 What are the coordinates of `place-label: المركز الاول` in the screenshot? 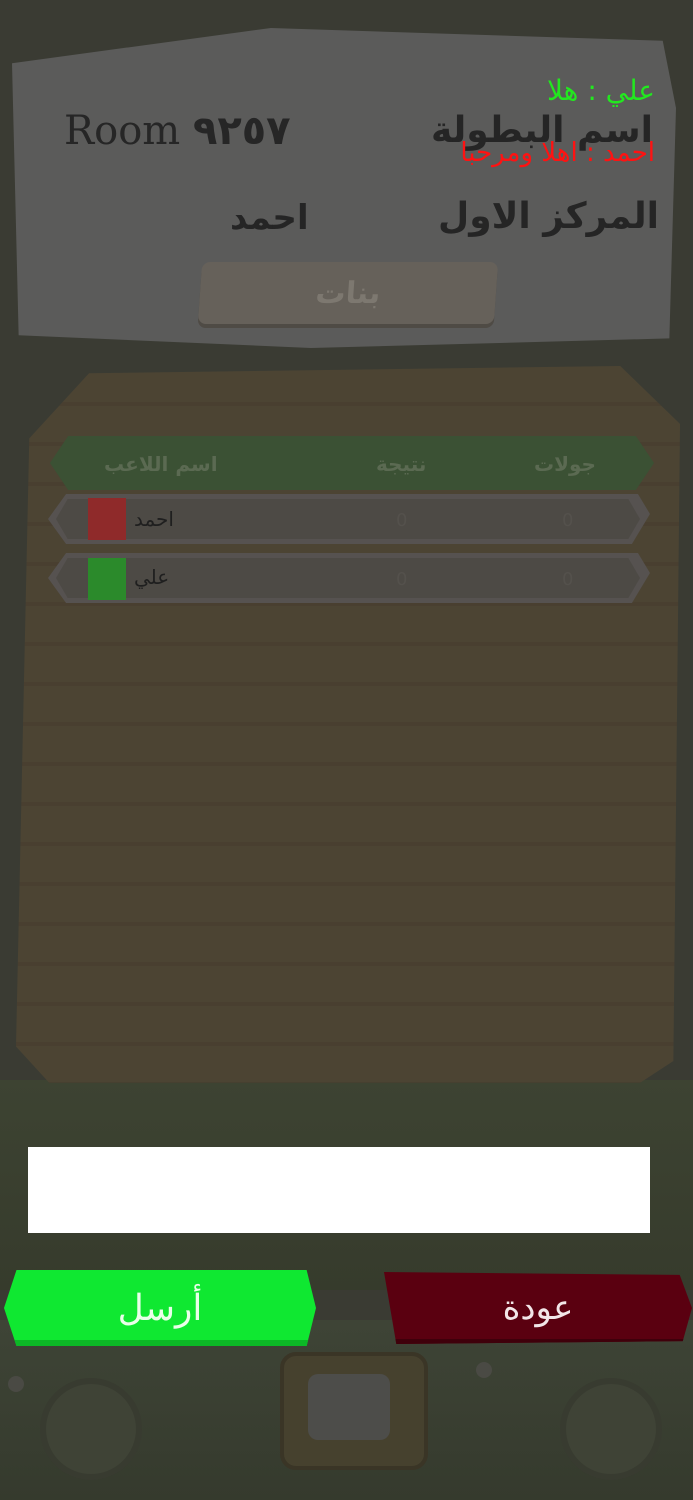 It's located at (548, 216).